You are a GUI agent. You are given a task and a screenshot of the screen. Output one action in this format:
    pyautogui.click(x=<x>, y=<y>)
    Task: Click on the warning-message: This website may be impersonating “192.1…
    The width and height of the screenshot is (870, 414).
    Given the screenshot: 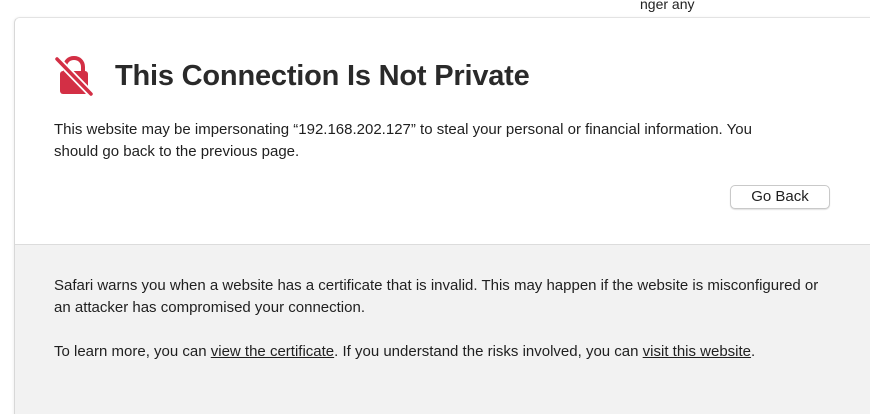 What is the action you would take?
    pyautogui.click(x=403, y=140)
    